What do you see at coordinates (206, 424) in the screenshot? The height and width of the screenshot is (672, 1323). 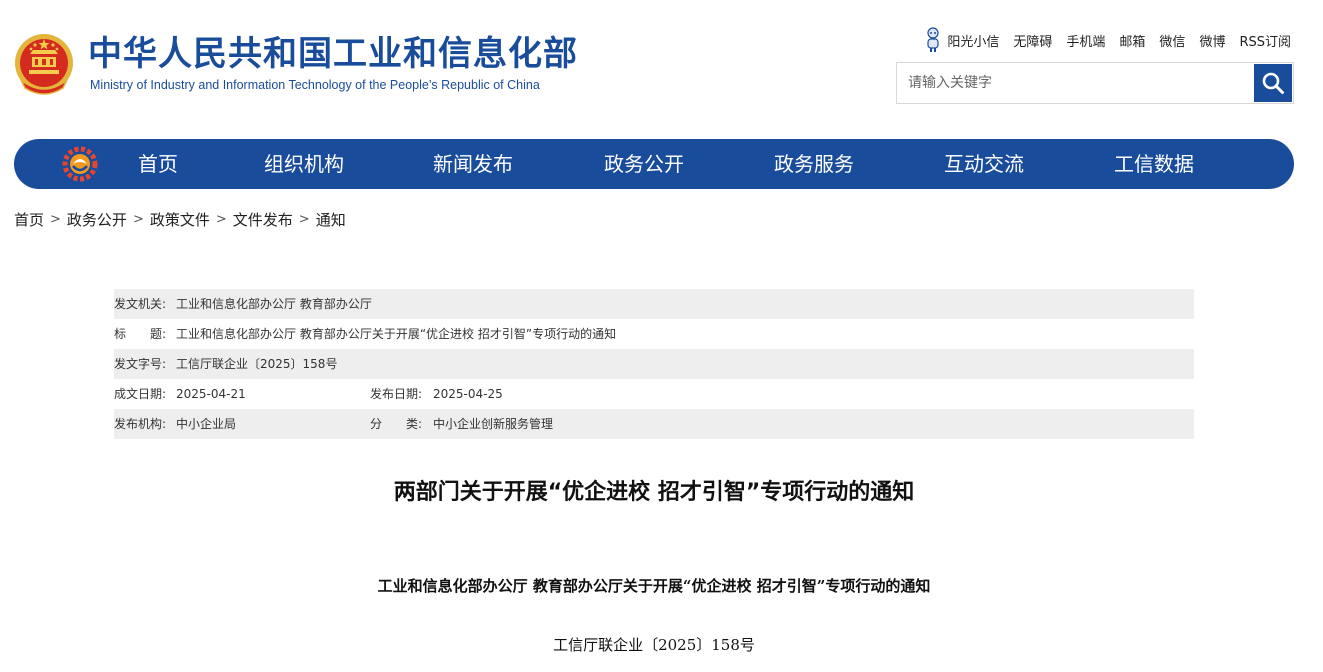 I see `org-value: 中小企业局` at bounding box center [206, 424].